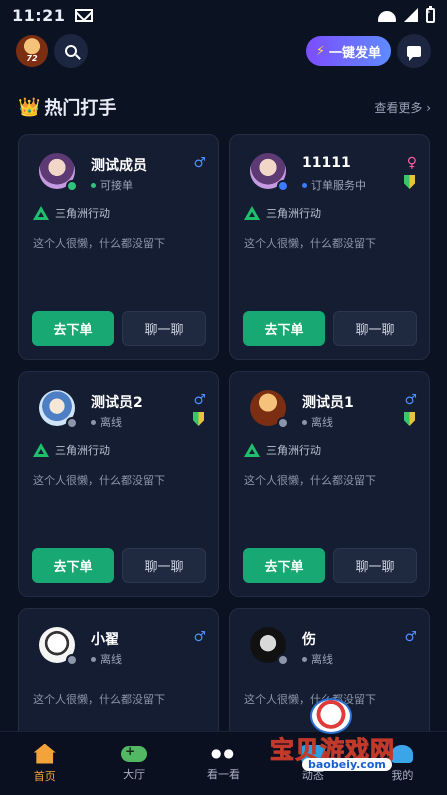 Image resolution: width=447 pixels, height=795 pixels. What do you see at coordinates (320, 51) in the screenshot?
I see `lightning-icon: ⚡` at bounding box center [320, 51].